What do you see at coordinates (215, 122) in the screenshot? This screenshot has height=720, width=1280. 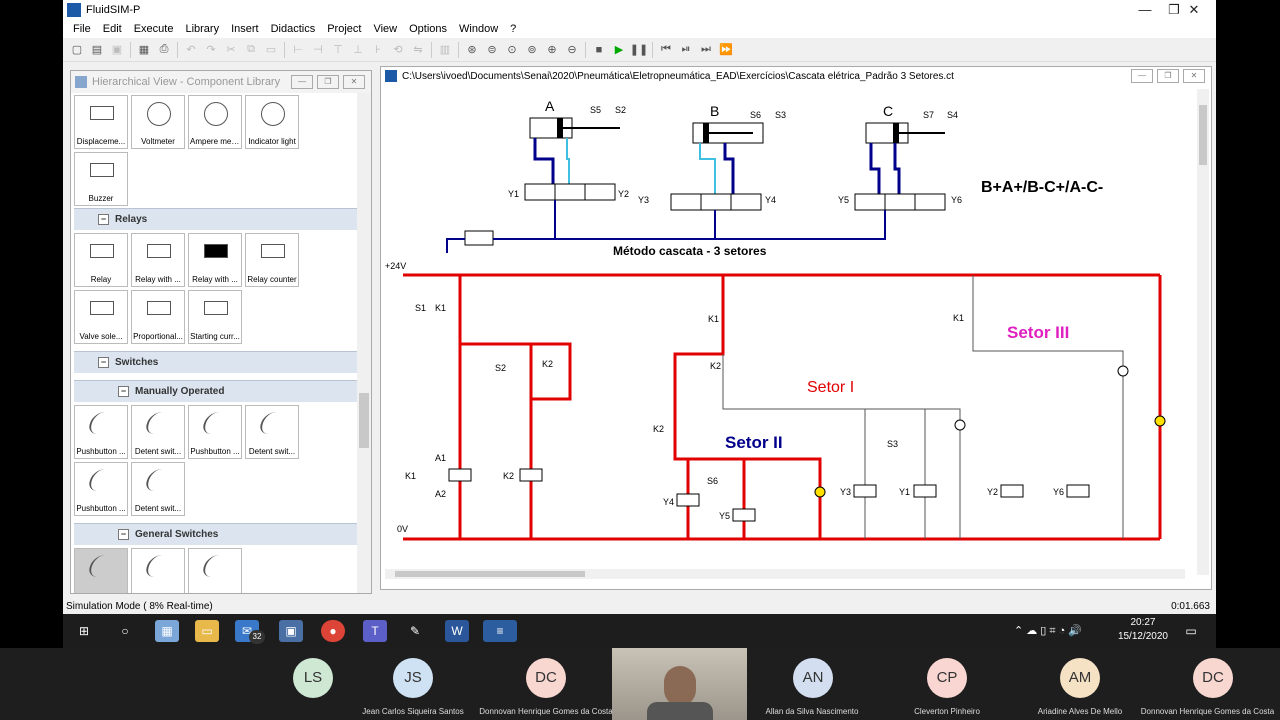 I see `tile-ampere-meter: Ampere meter` at bounding box center [215, 122].